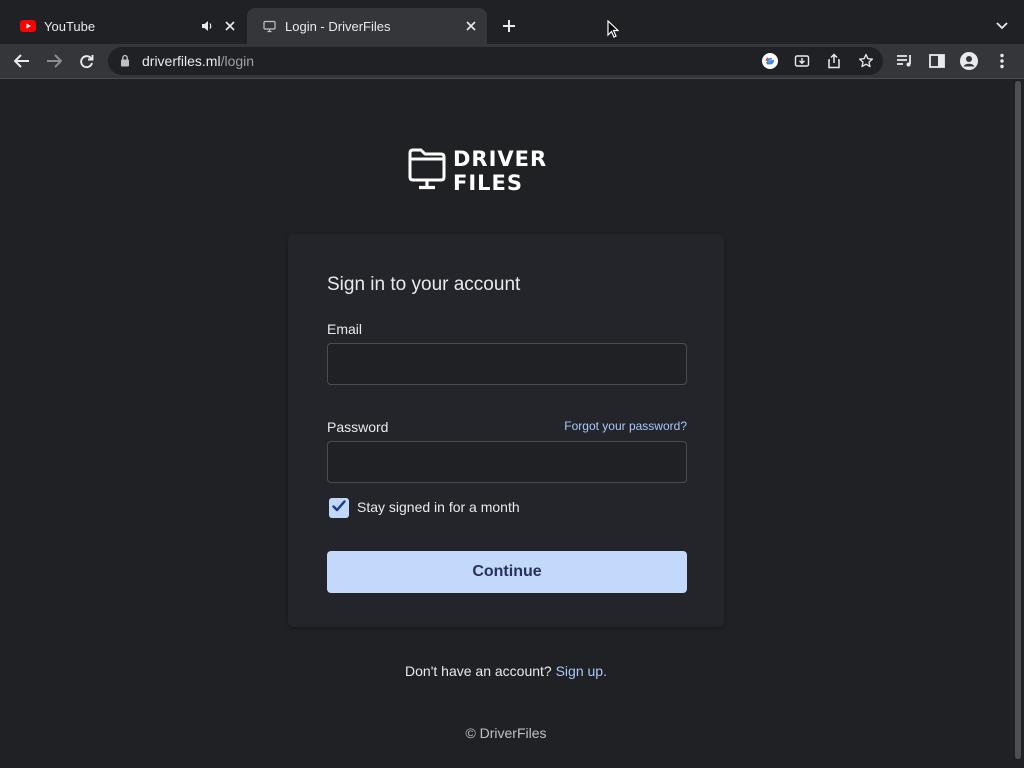 This screenshot has height=768, width=1024. I want to click on scrollbar, so click(1018, 423).